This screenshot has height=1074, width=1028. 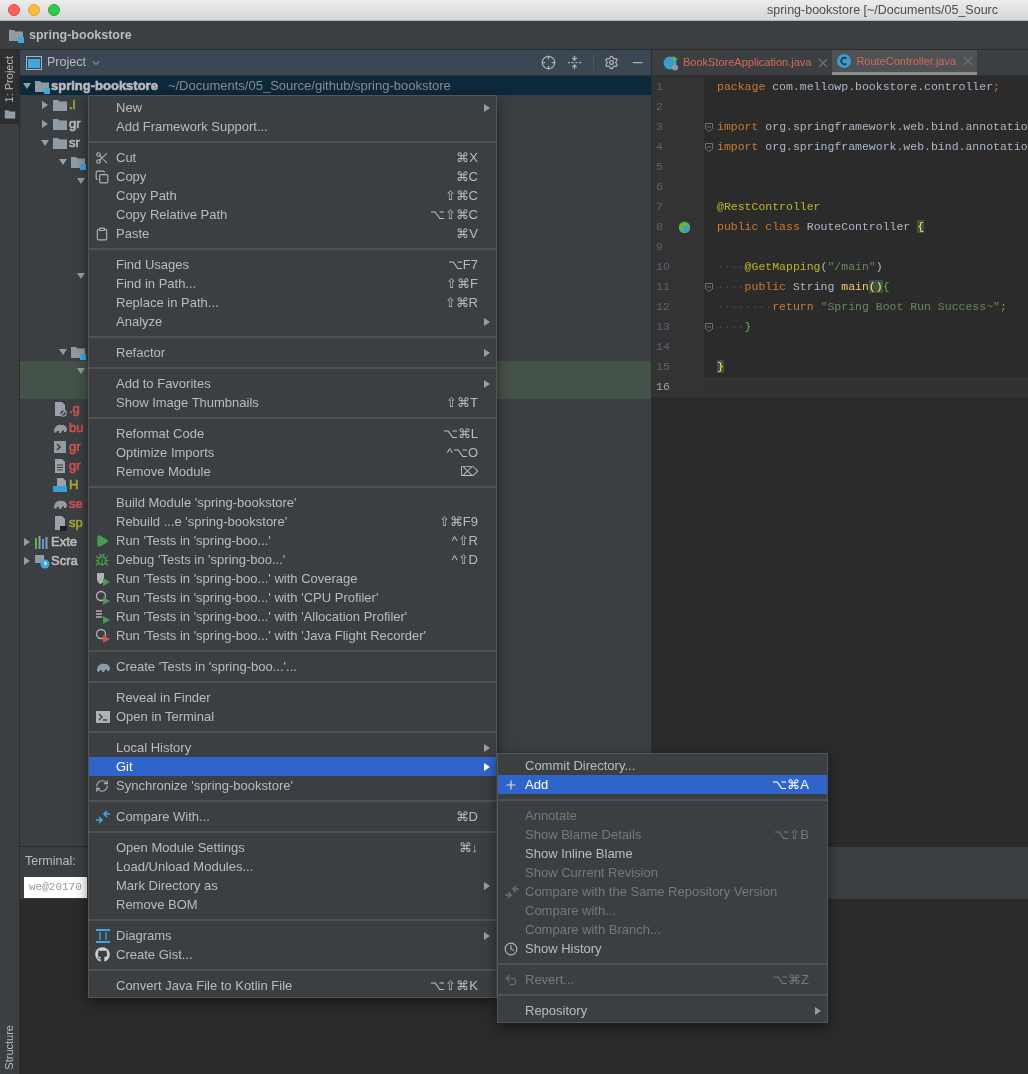 I want to click on code-line: public class RouteController {, so click(x=820, y=227).